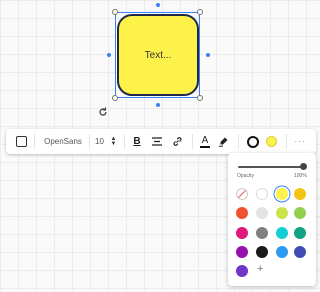 The image size is (320, 292). Describe the element at coordinates (262, 233) in the screenshot. I see `swatch-gray` at that location.